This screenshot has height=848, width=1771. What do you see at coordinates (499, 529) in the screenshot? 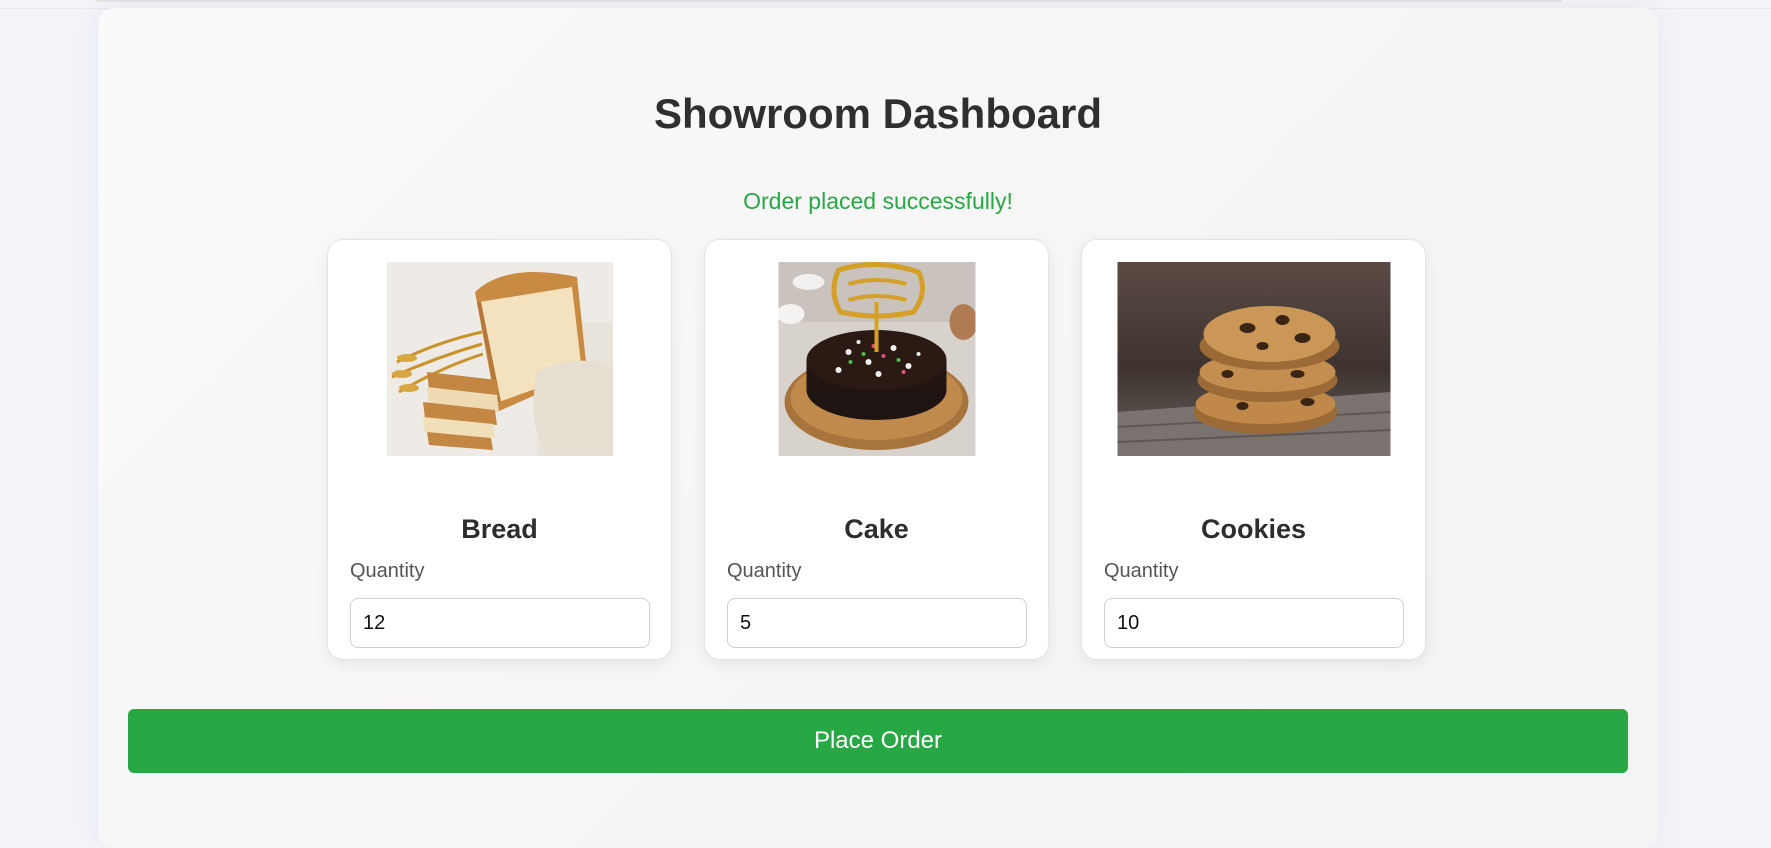
I see `product-name: Bread` at bounding box center [499, 529].